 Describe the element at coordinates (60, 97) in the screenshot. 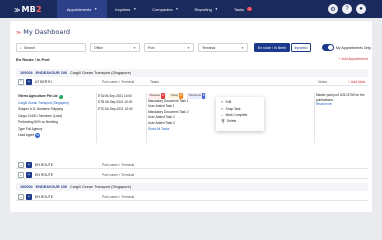

I see `verified-check-icon: ✓` at that location.